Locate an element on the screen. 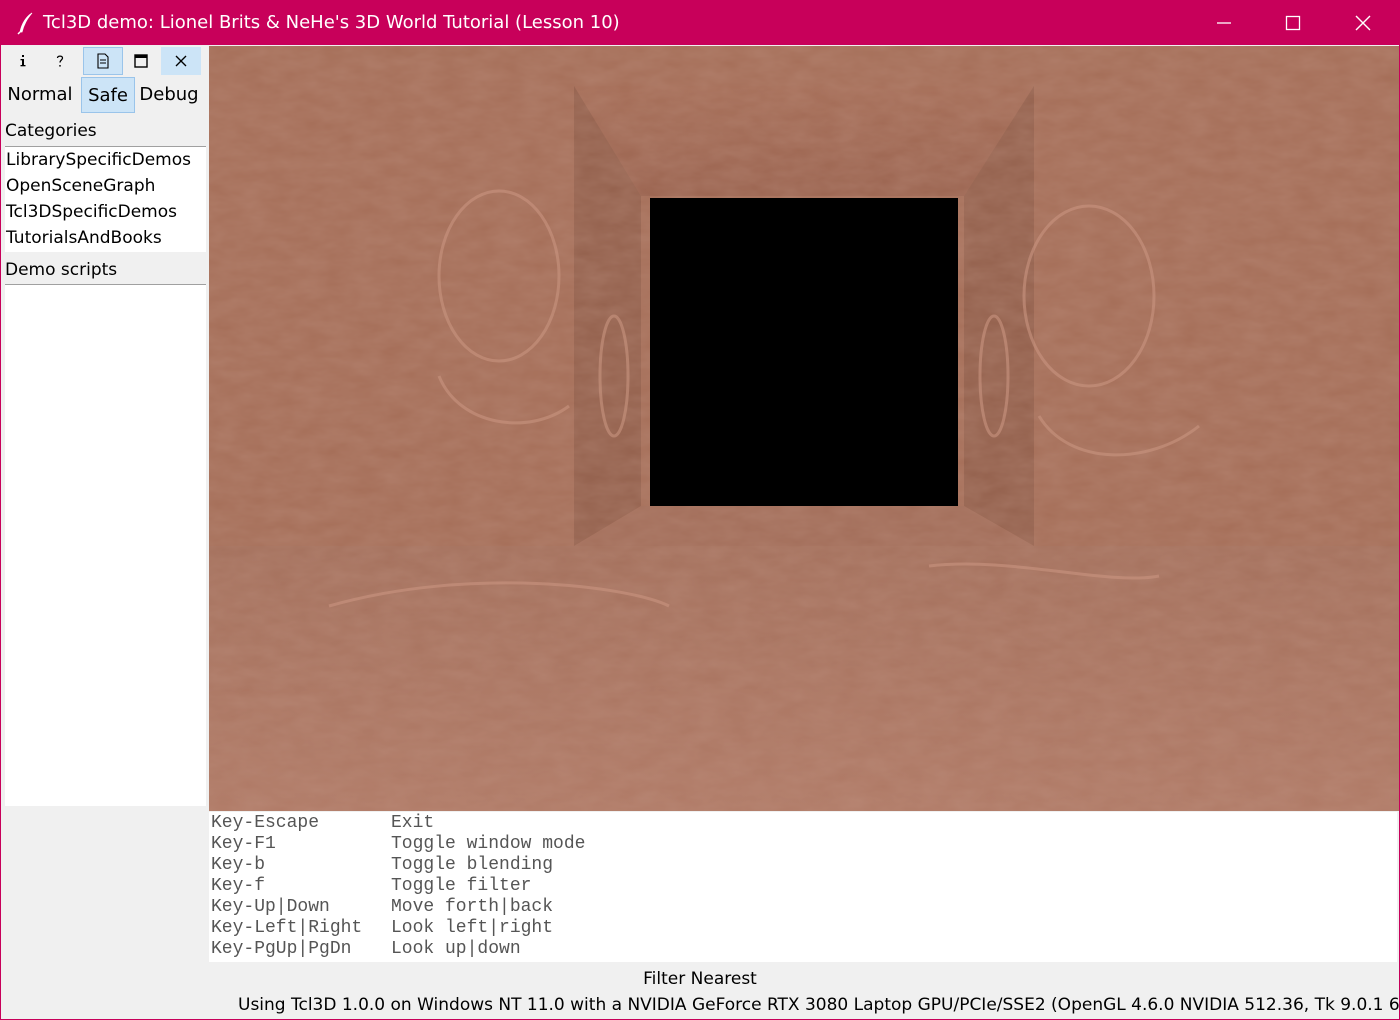  key-name: Key-Escape is located at coordinates (265, 823).